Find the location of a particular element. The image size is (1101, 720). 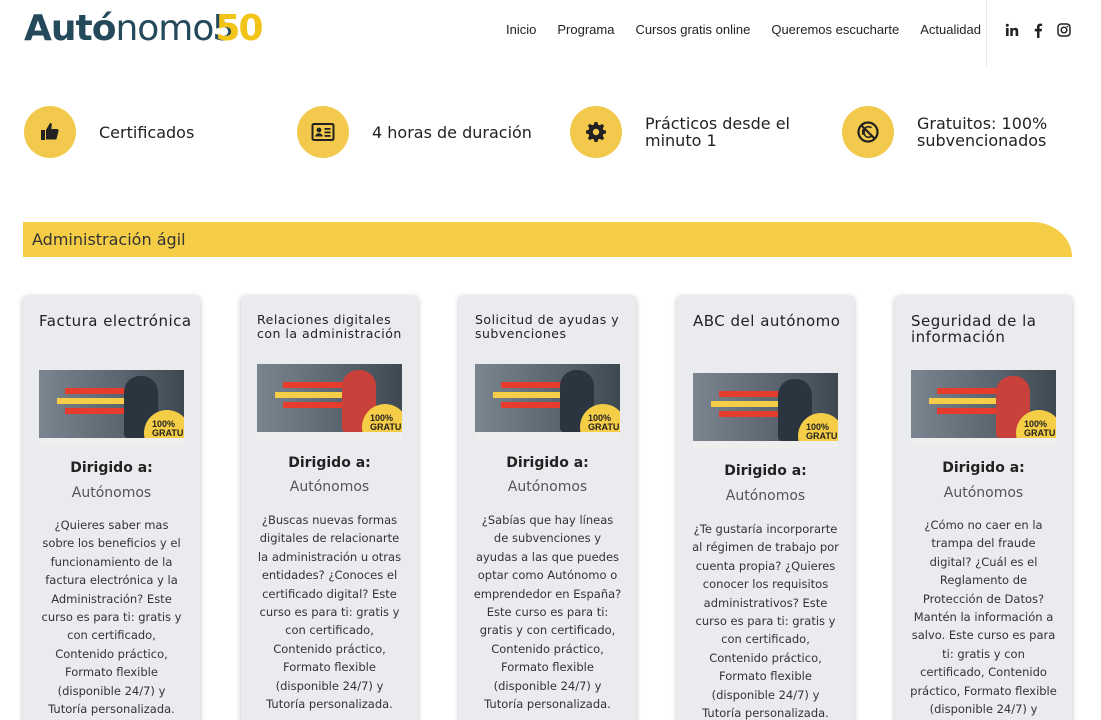

logo-version: 5 0 is located at coordinates (239, 28).